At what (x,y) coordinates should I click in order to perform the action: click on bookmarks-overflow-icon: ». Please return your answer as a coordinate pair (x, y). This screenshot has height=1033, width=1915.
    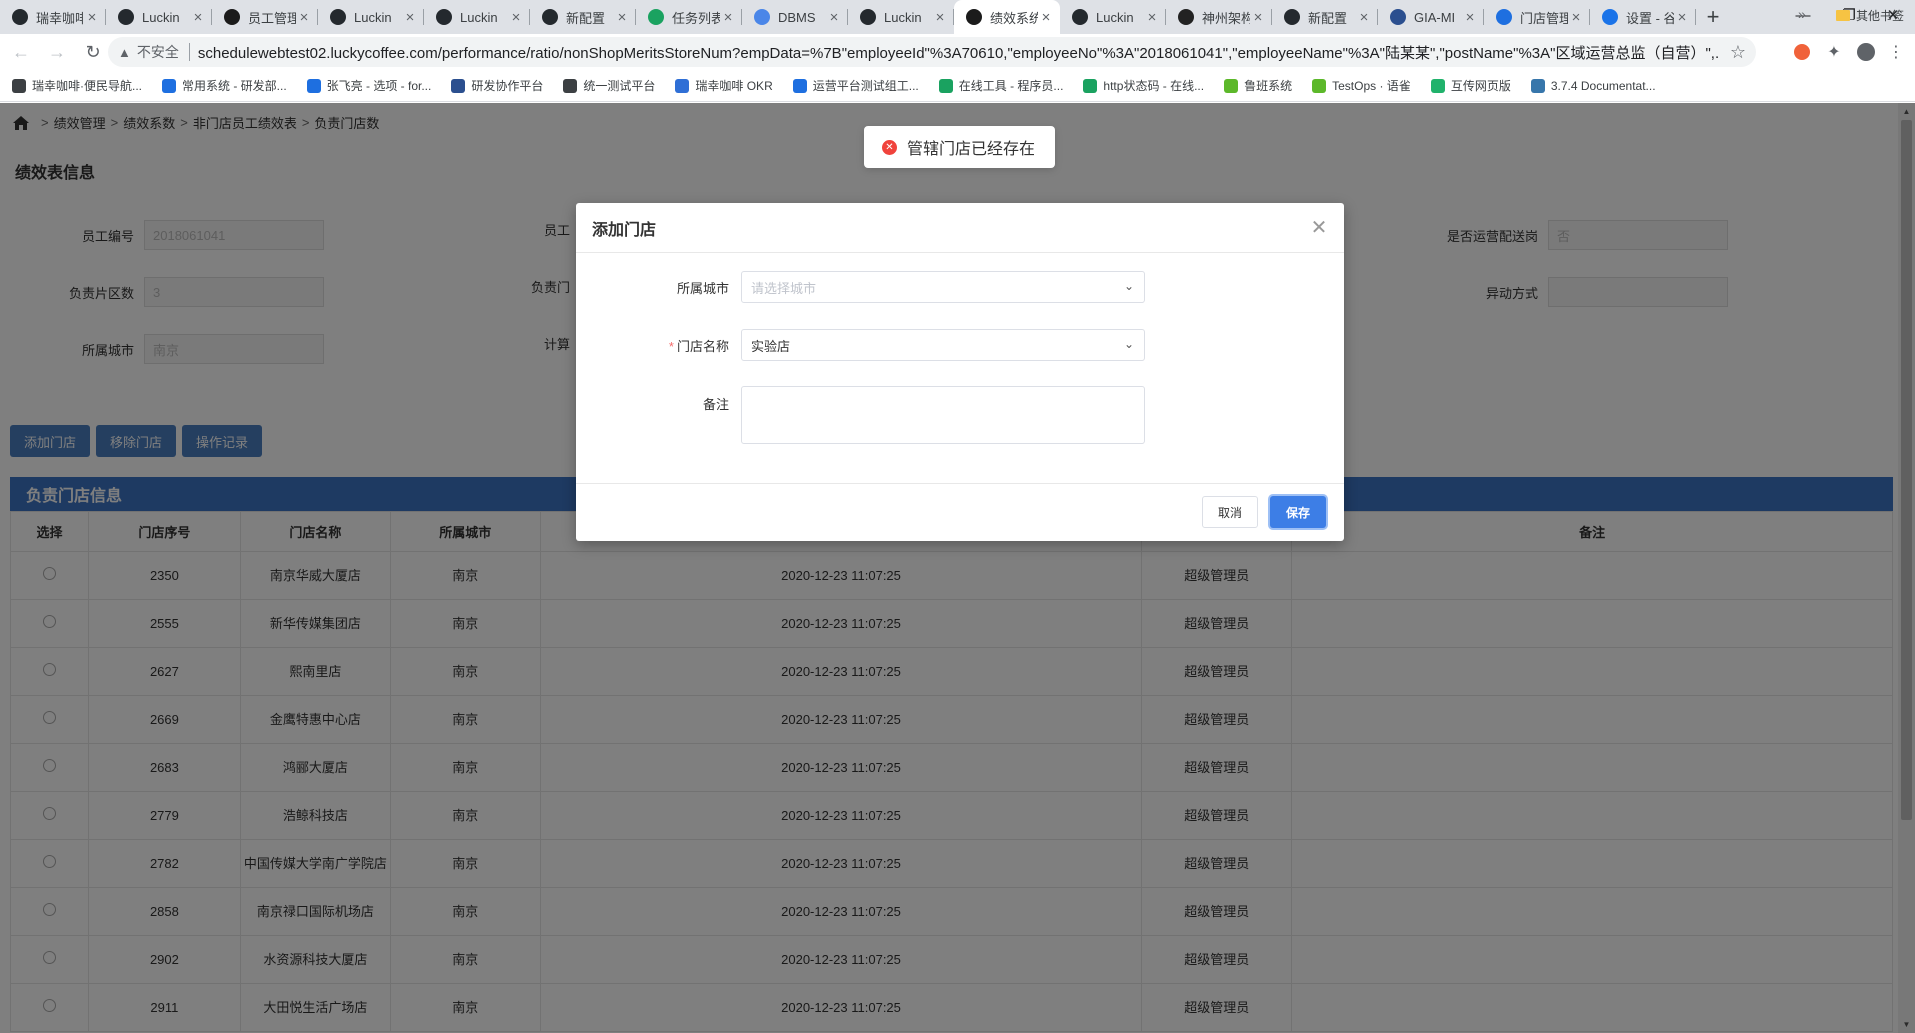
    Looking at the image, I should click on (1802, 14).